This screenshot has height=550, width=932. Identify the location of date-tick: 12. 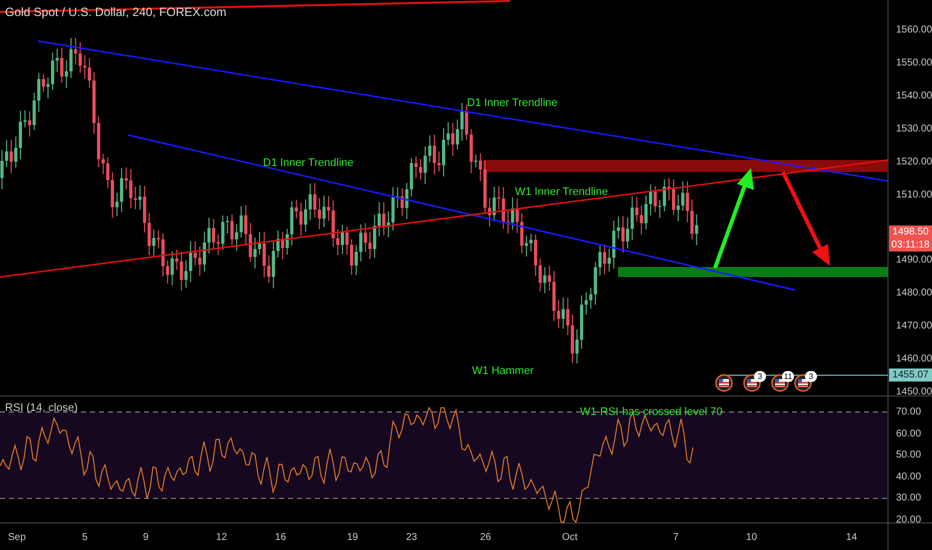
(222, 537).